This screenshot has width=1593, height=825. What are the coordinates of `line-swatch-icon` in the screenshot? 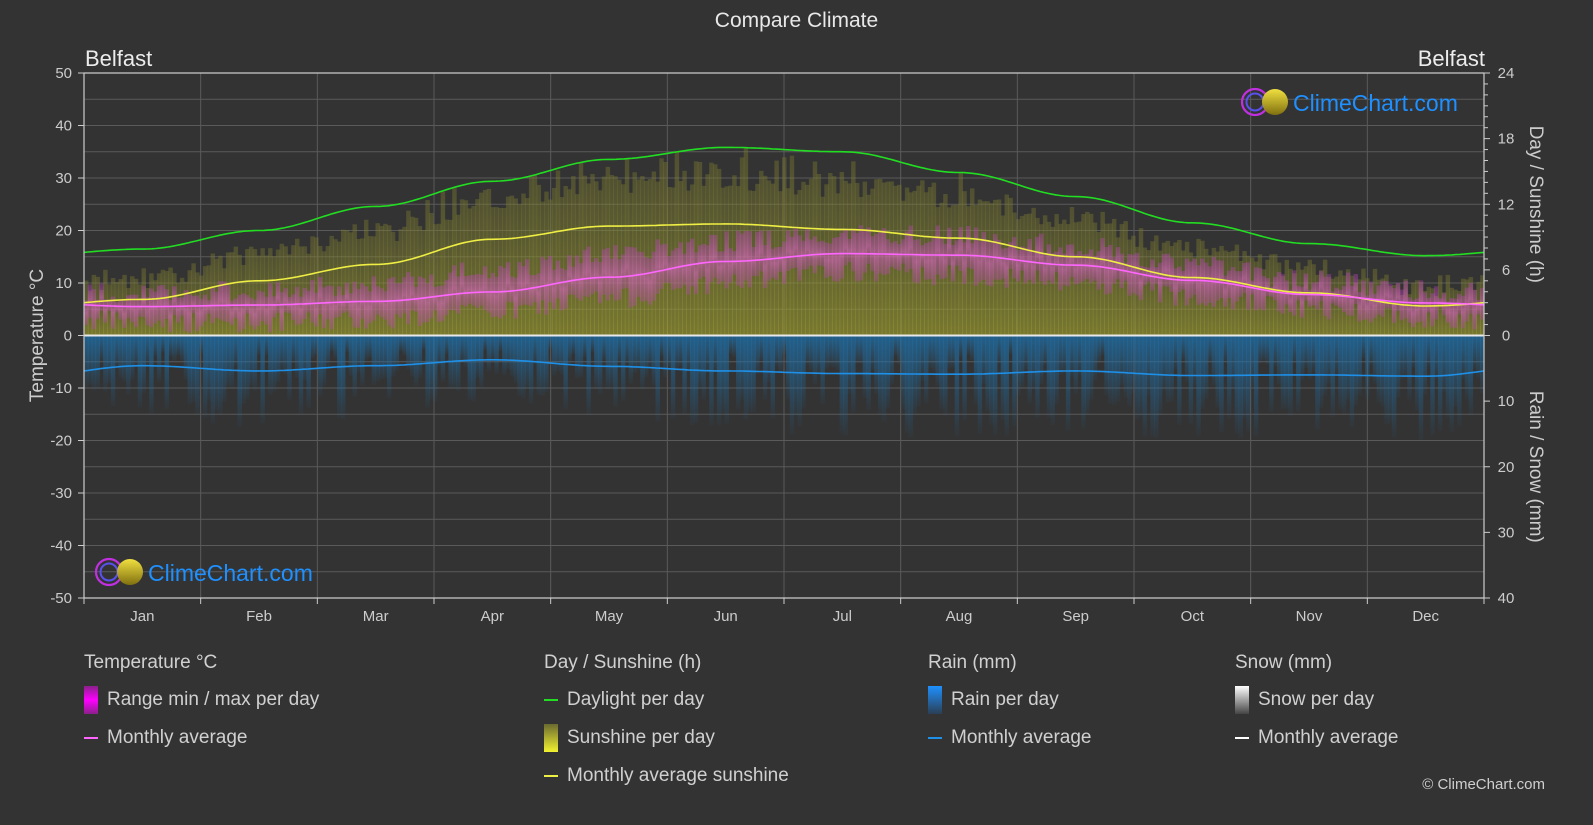 It's located at (551, 700).